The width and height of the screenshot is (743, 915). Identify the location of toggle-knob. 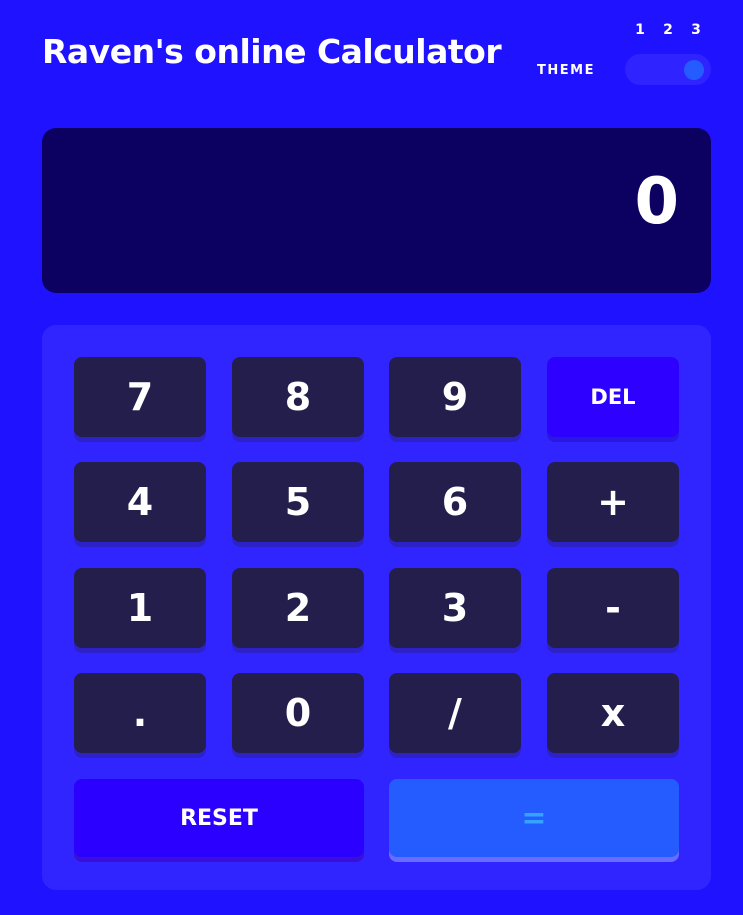
(694, 70).